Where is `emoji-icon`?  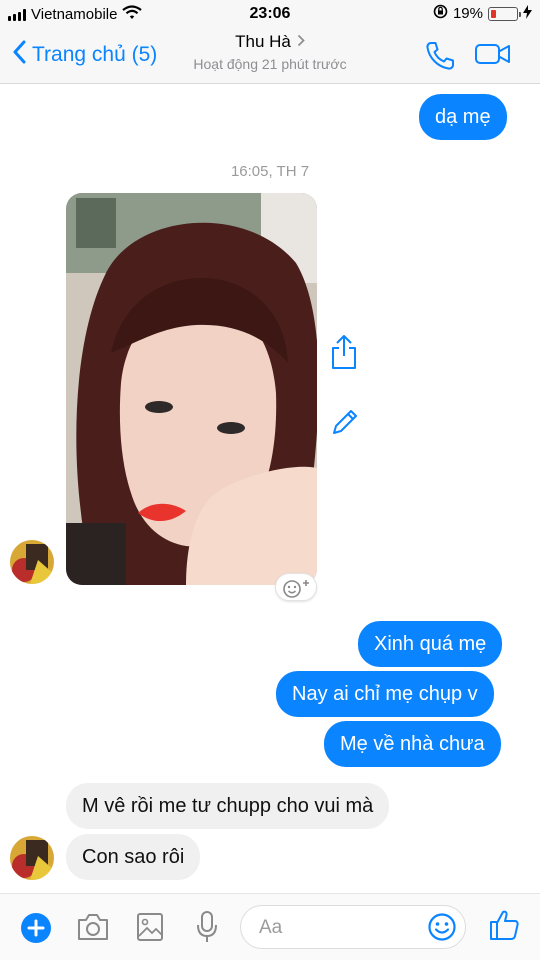 emoji-icon is located at coordinates (442, 929).